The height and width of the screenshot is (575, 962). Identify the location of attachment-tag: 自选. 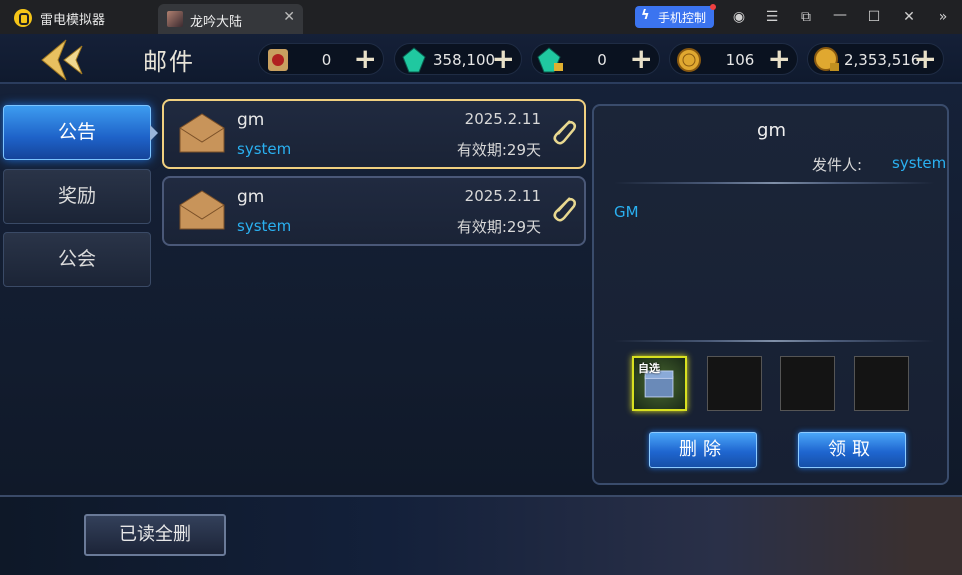
(649, 368).